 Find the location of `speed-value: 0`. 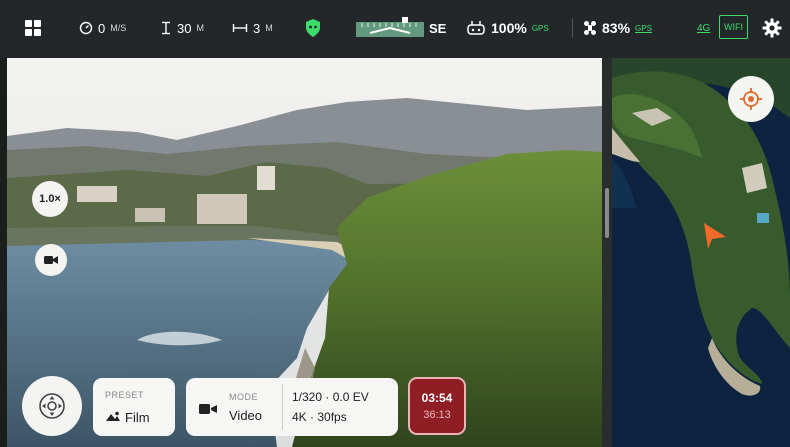

speed-value: 0 is located at coordinates (102, 28).